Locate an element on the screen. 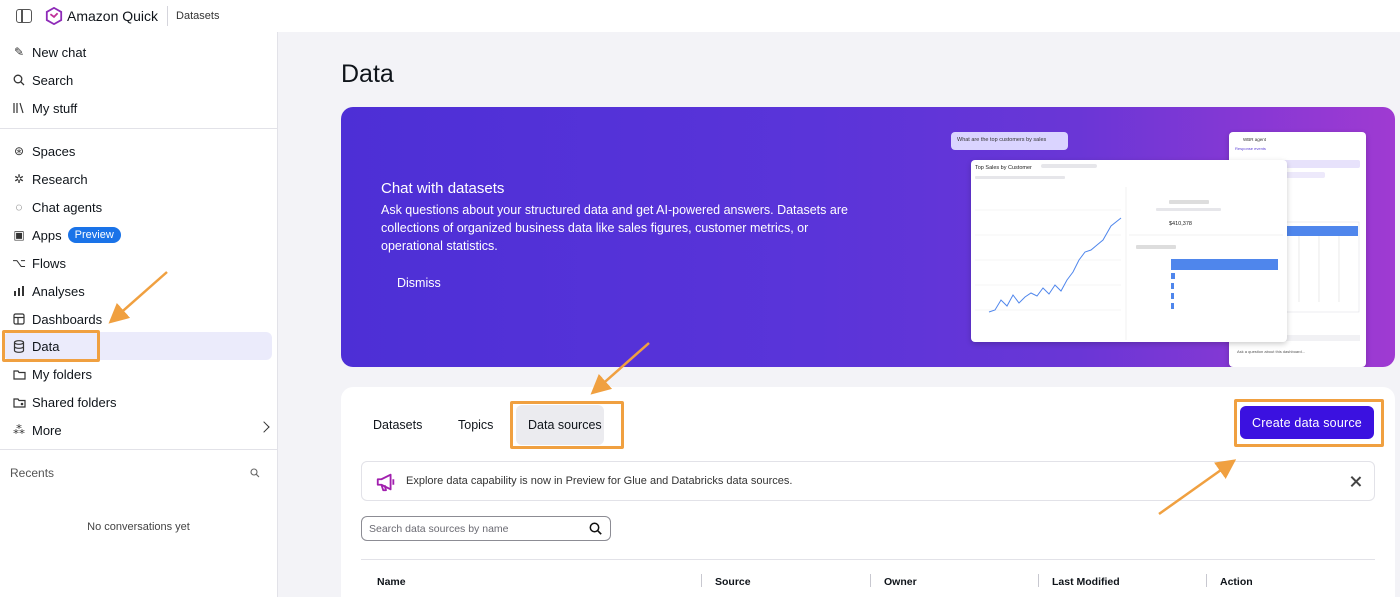  flows-icon: ⌥ is located at coordinates (19, 263).